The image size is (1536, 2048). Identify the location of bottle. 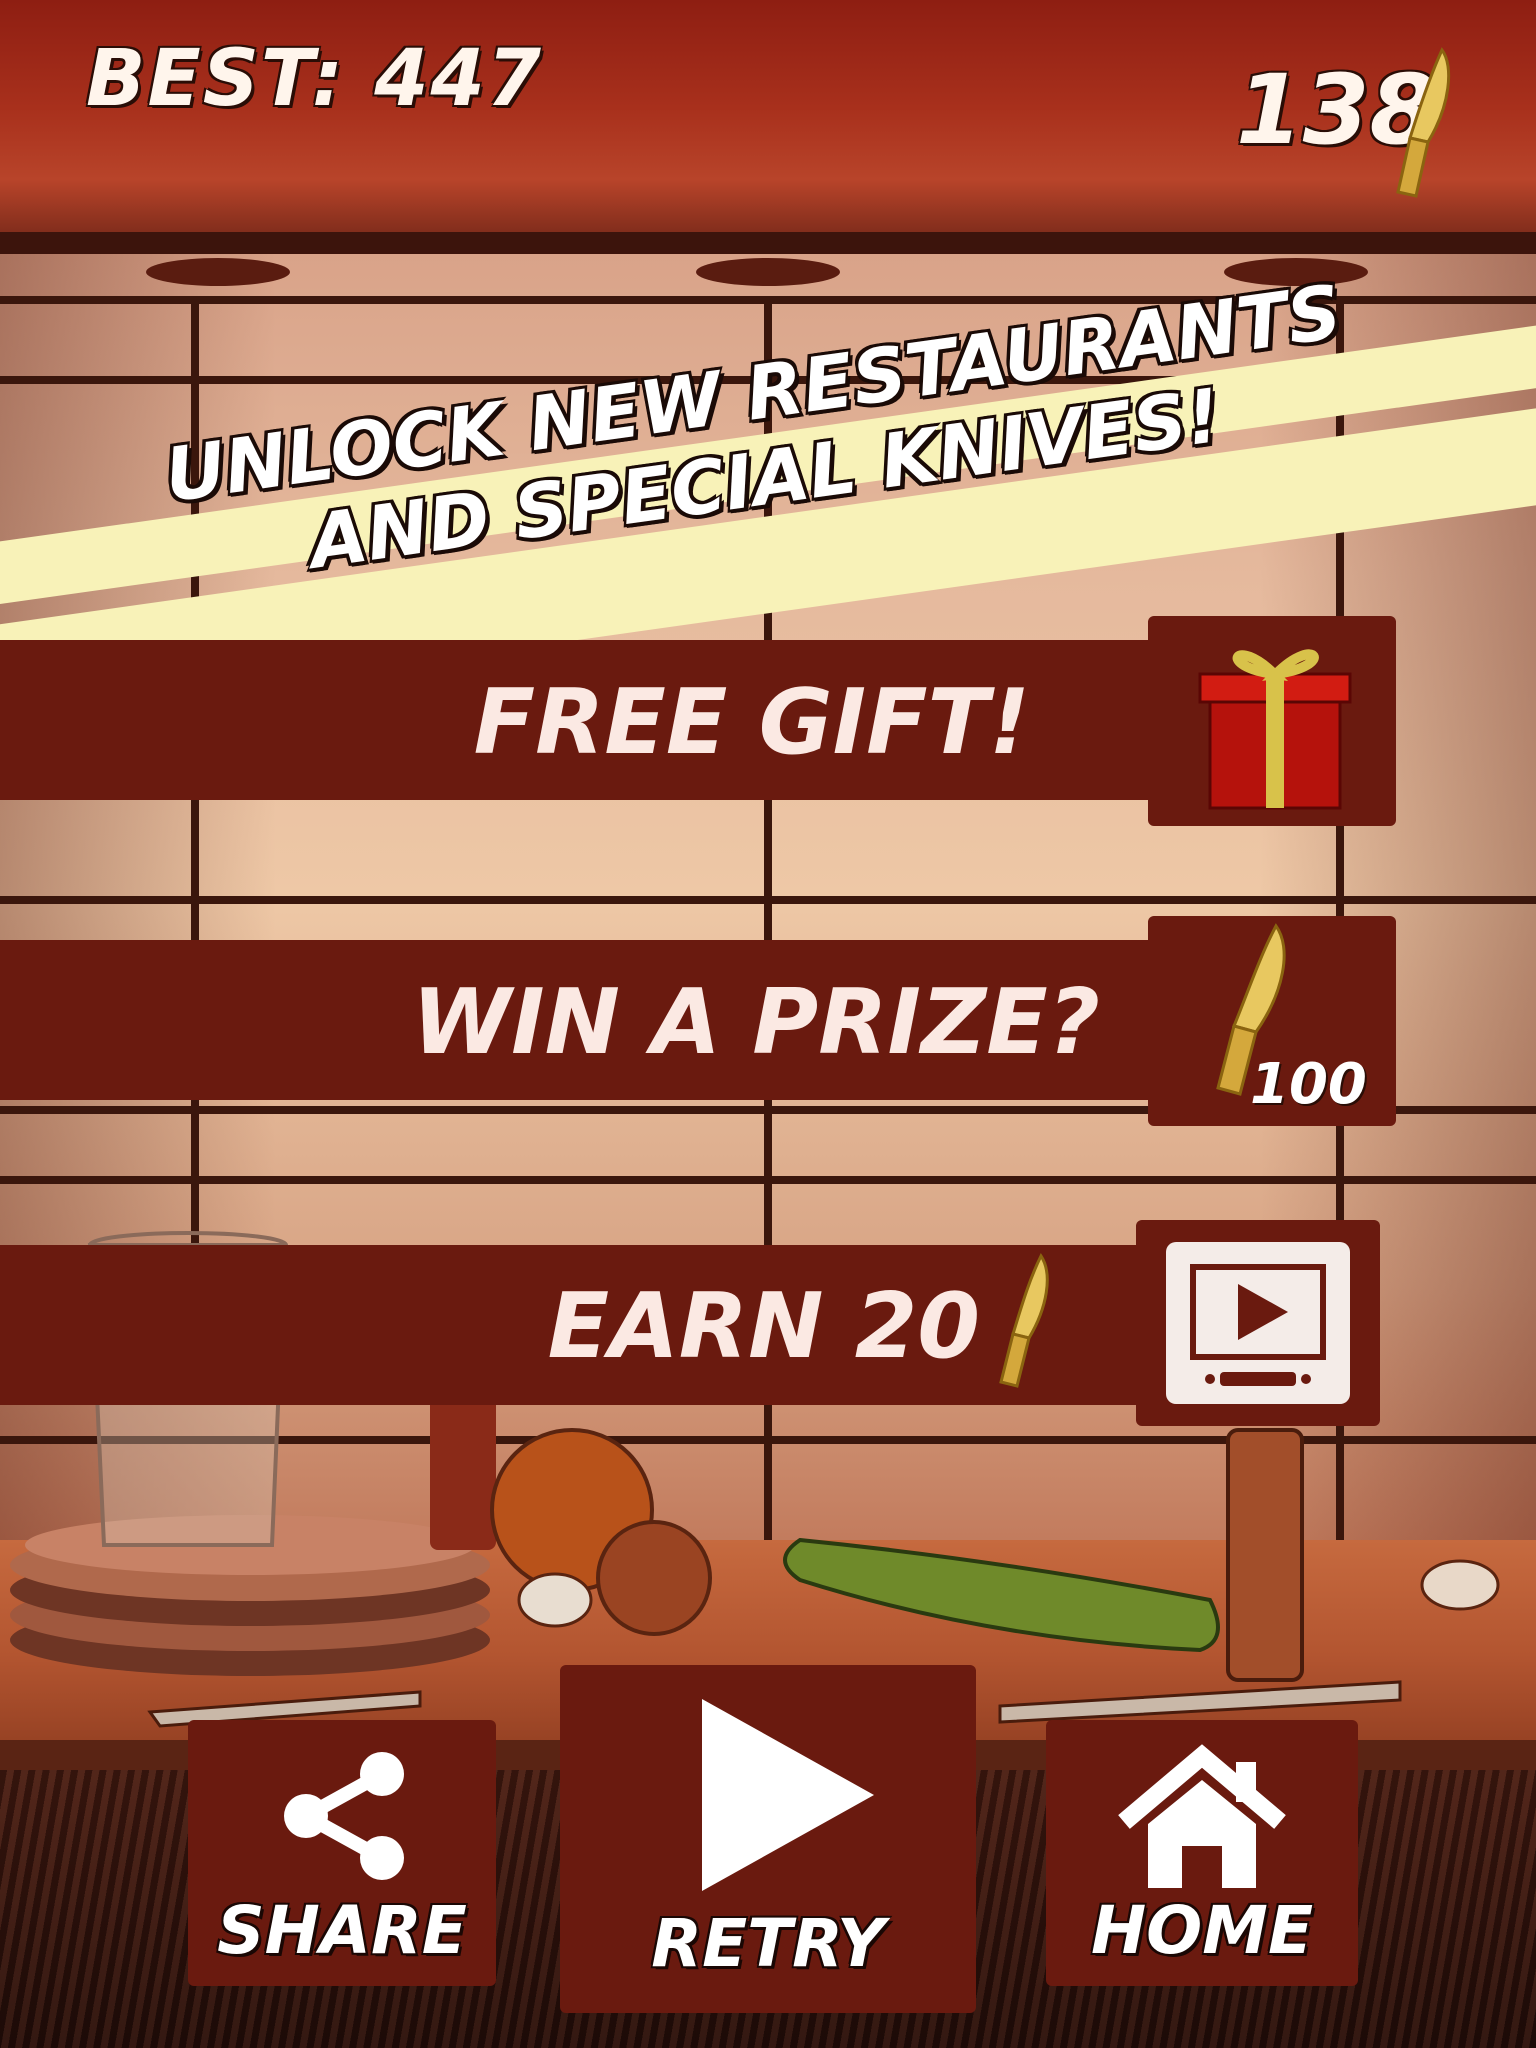
(463, 1470).